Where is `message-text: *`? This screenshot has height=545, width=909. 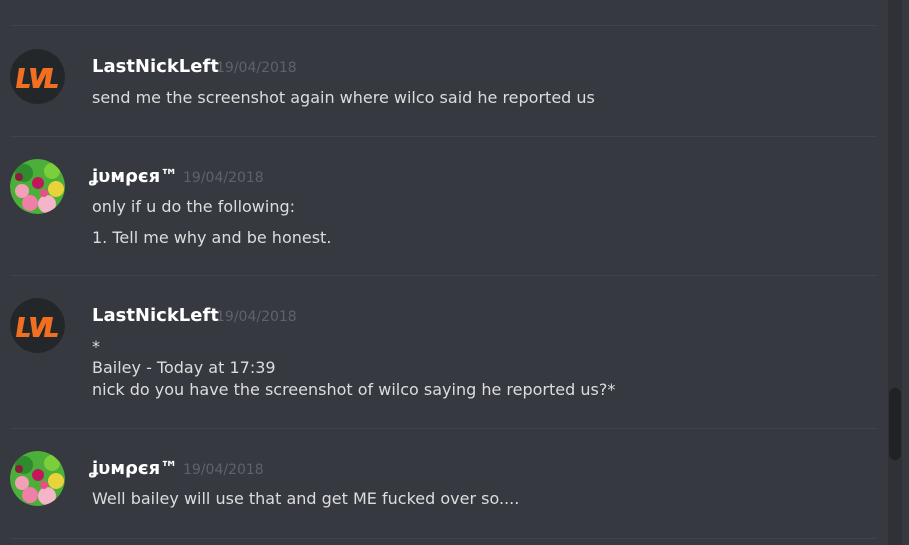 message-text: * is located at coordinates (96, 346).